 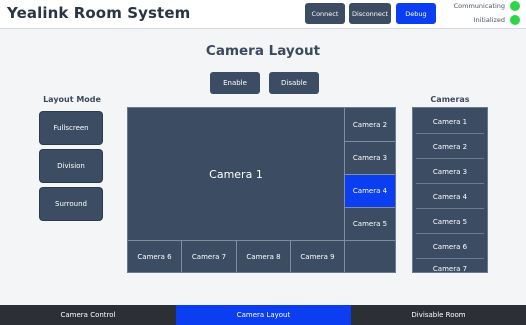 What do you see at coordinates (294, 83) in the screenshot?
I see `disable-button: Disable` at bounding box center [294, 83].